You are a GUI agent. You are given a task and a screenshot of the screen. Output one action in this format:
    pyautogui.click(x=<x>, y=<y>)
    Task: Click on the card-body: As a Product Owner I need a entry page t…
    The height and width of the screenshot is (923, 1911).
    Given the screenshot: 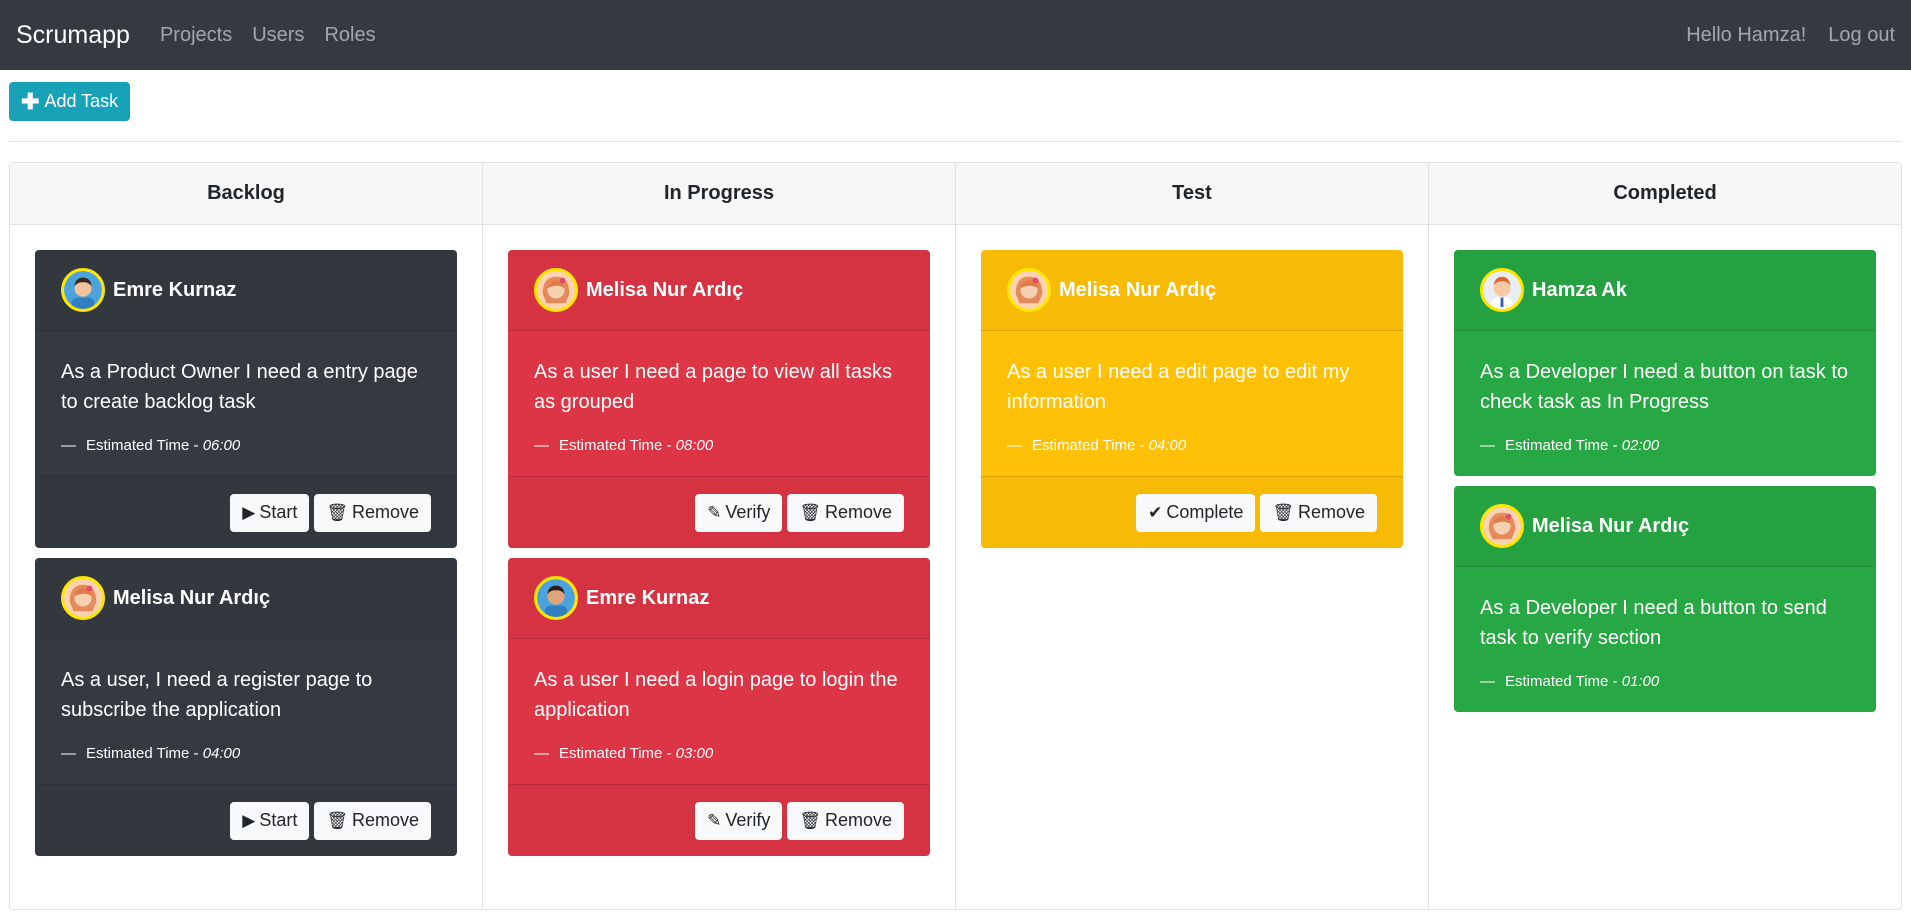 What is the action you would take?
    pyautogui.click(x=246, y=403)
    